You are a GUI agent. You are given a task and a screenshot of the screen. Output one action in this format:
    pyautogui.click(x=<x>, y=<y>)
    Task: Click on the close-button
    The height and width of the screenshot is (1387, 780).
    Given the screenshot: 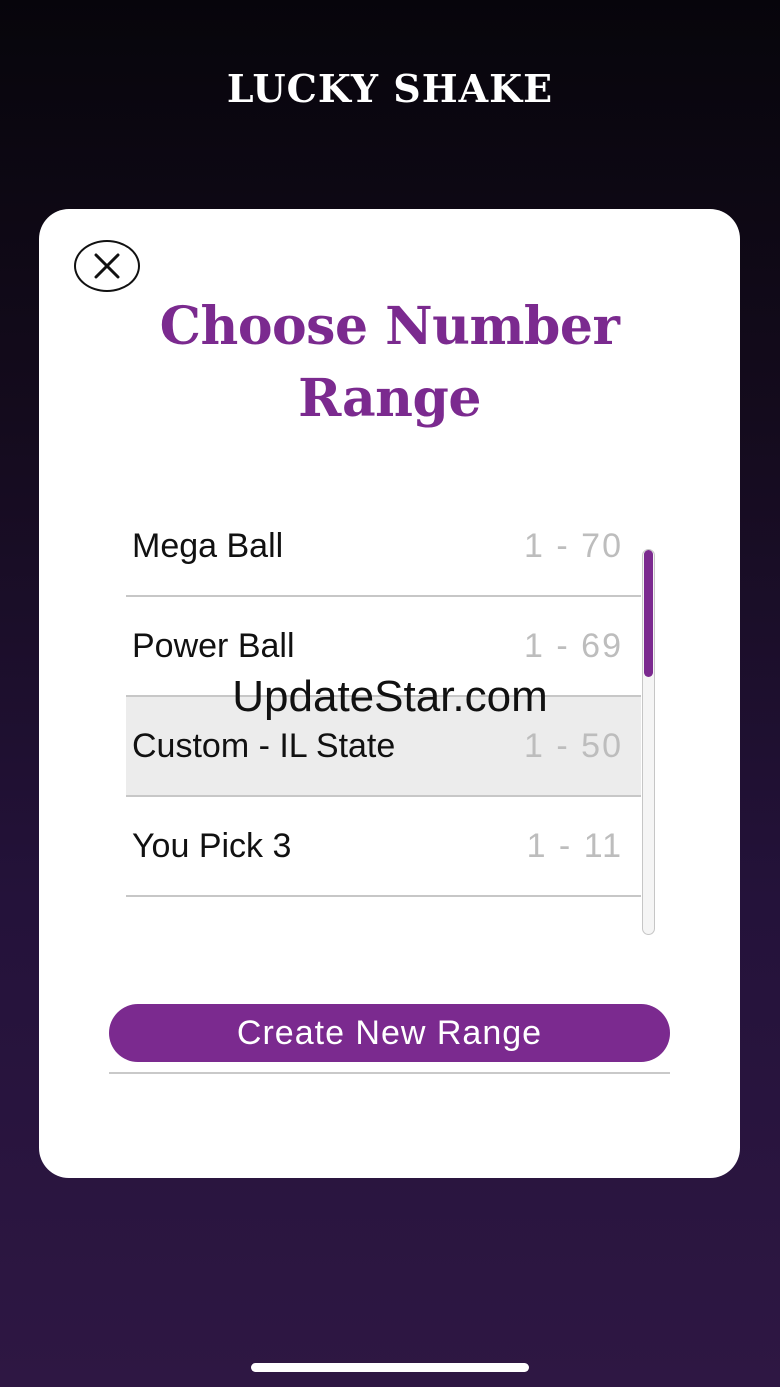 What is the action you would take?
    pyautogui.click(x=107, y=266)
    